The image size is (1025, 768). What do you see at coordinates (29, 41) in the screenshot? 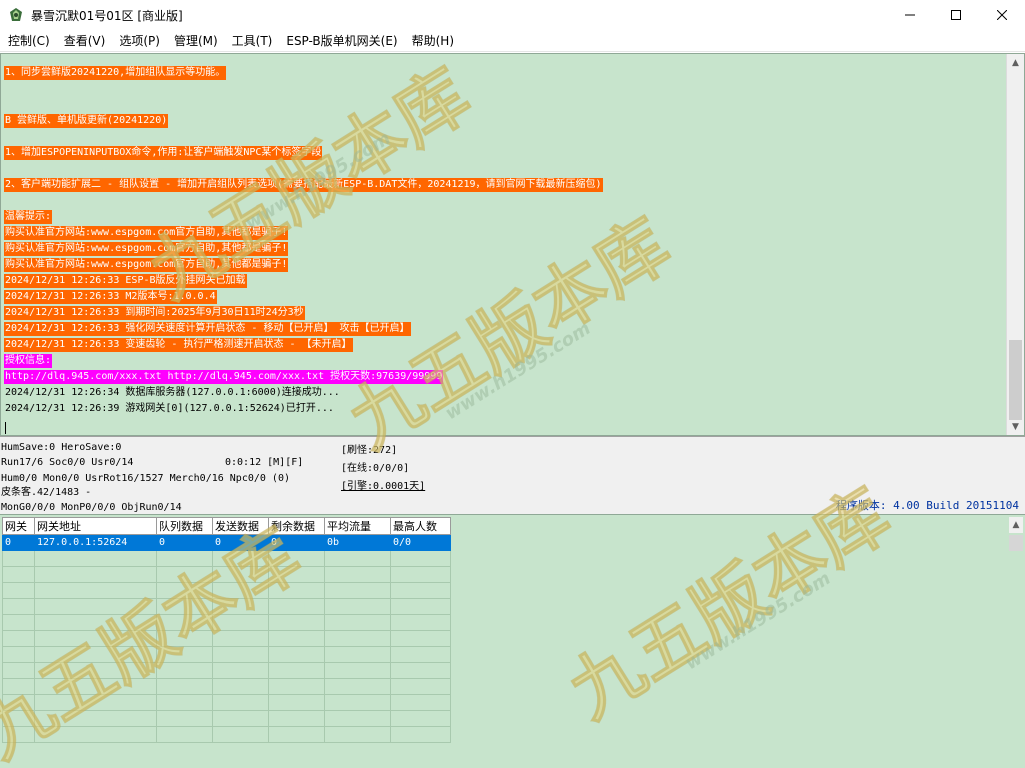
I see `menu-control: 控制(C)` at bounding box center [29, 41].